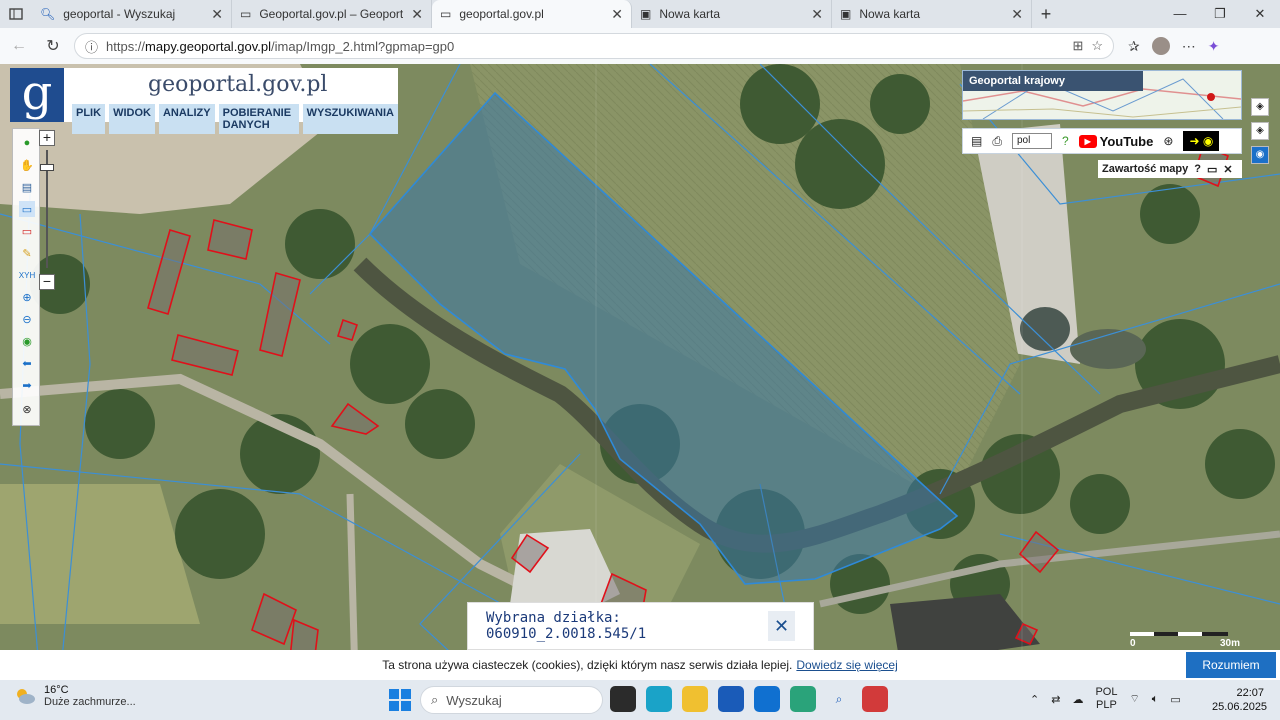 This screenshot has height=720, width=1280. What do you see at coordinates (1045, 329) in the screenshot?
I see `pond` at bounding box center [1045, 329].